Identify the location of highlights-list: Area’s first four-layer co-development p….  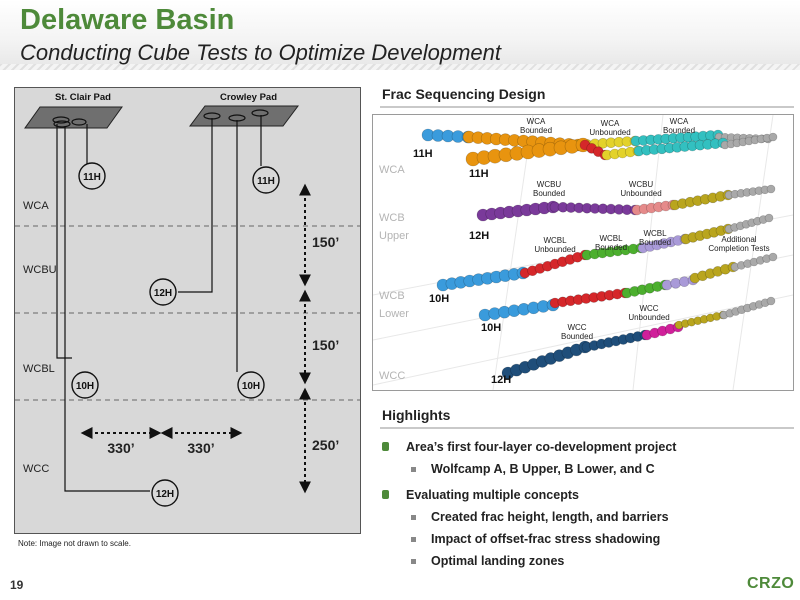
(588, 505).